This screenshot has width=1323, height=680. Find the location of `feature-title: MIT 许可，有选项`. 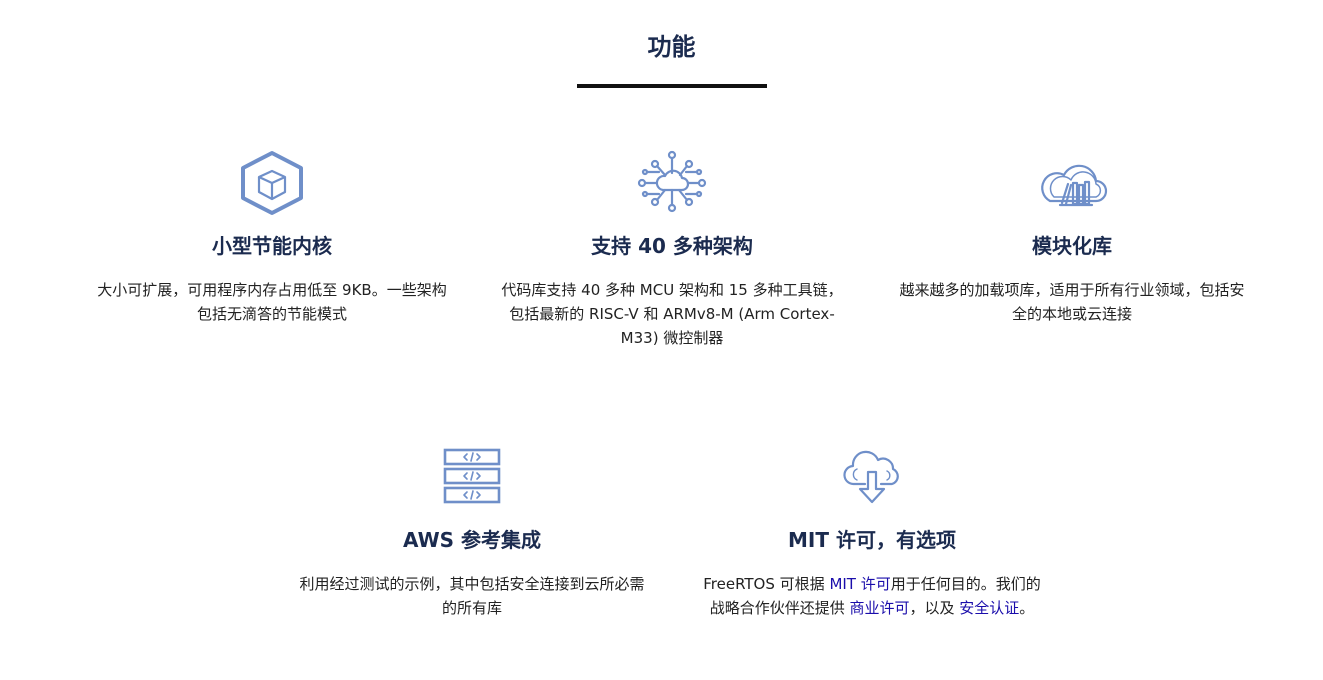

feature-title: MIT 许可，有选项 is located at coordinates (872, 540).